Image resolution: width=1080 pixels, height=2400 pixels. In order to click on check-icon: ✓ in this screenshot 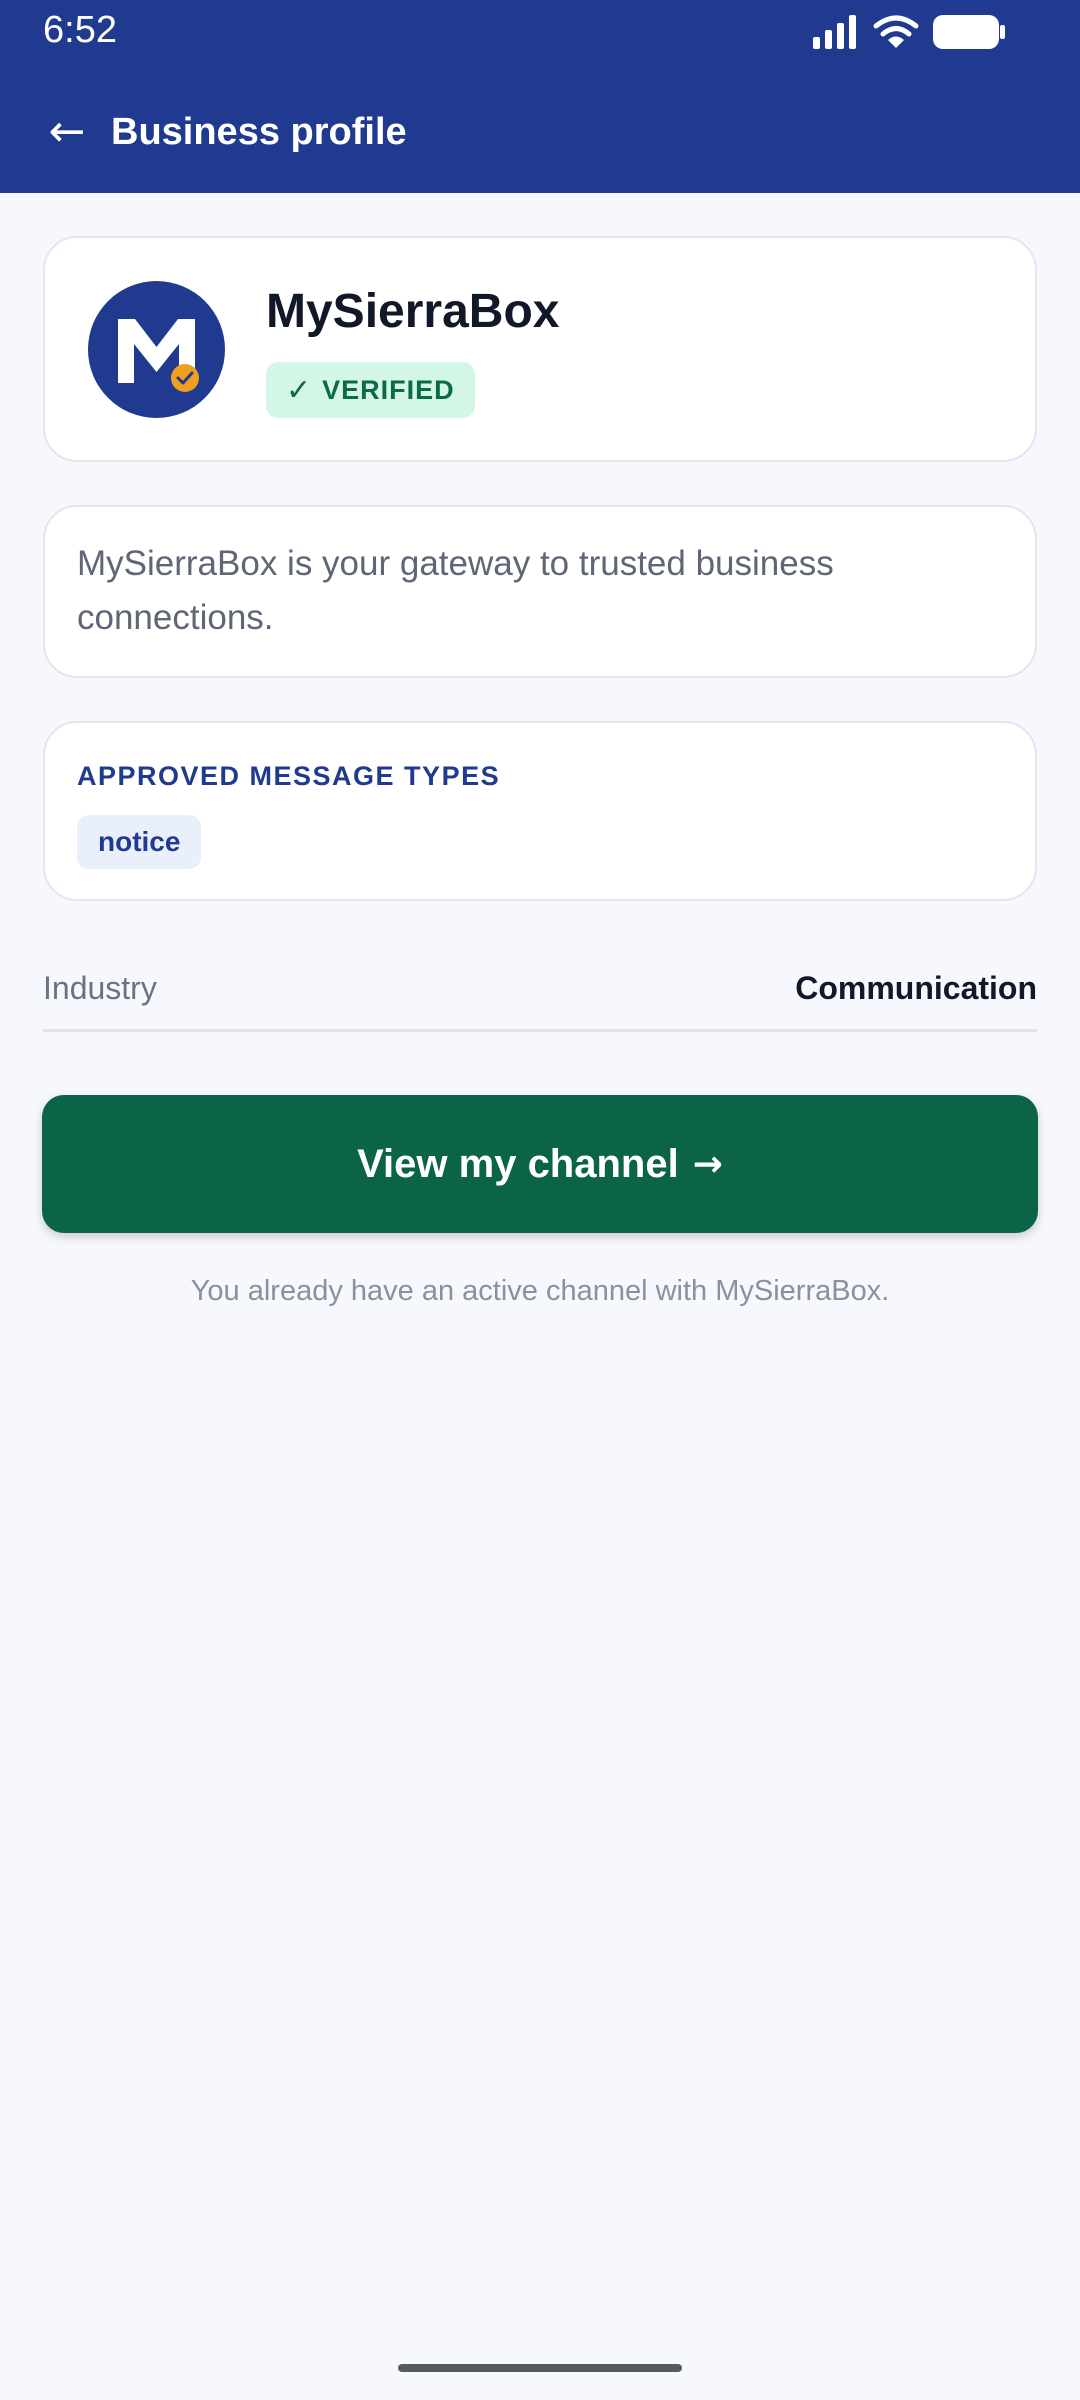, I will do `click(299, 390)`.